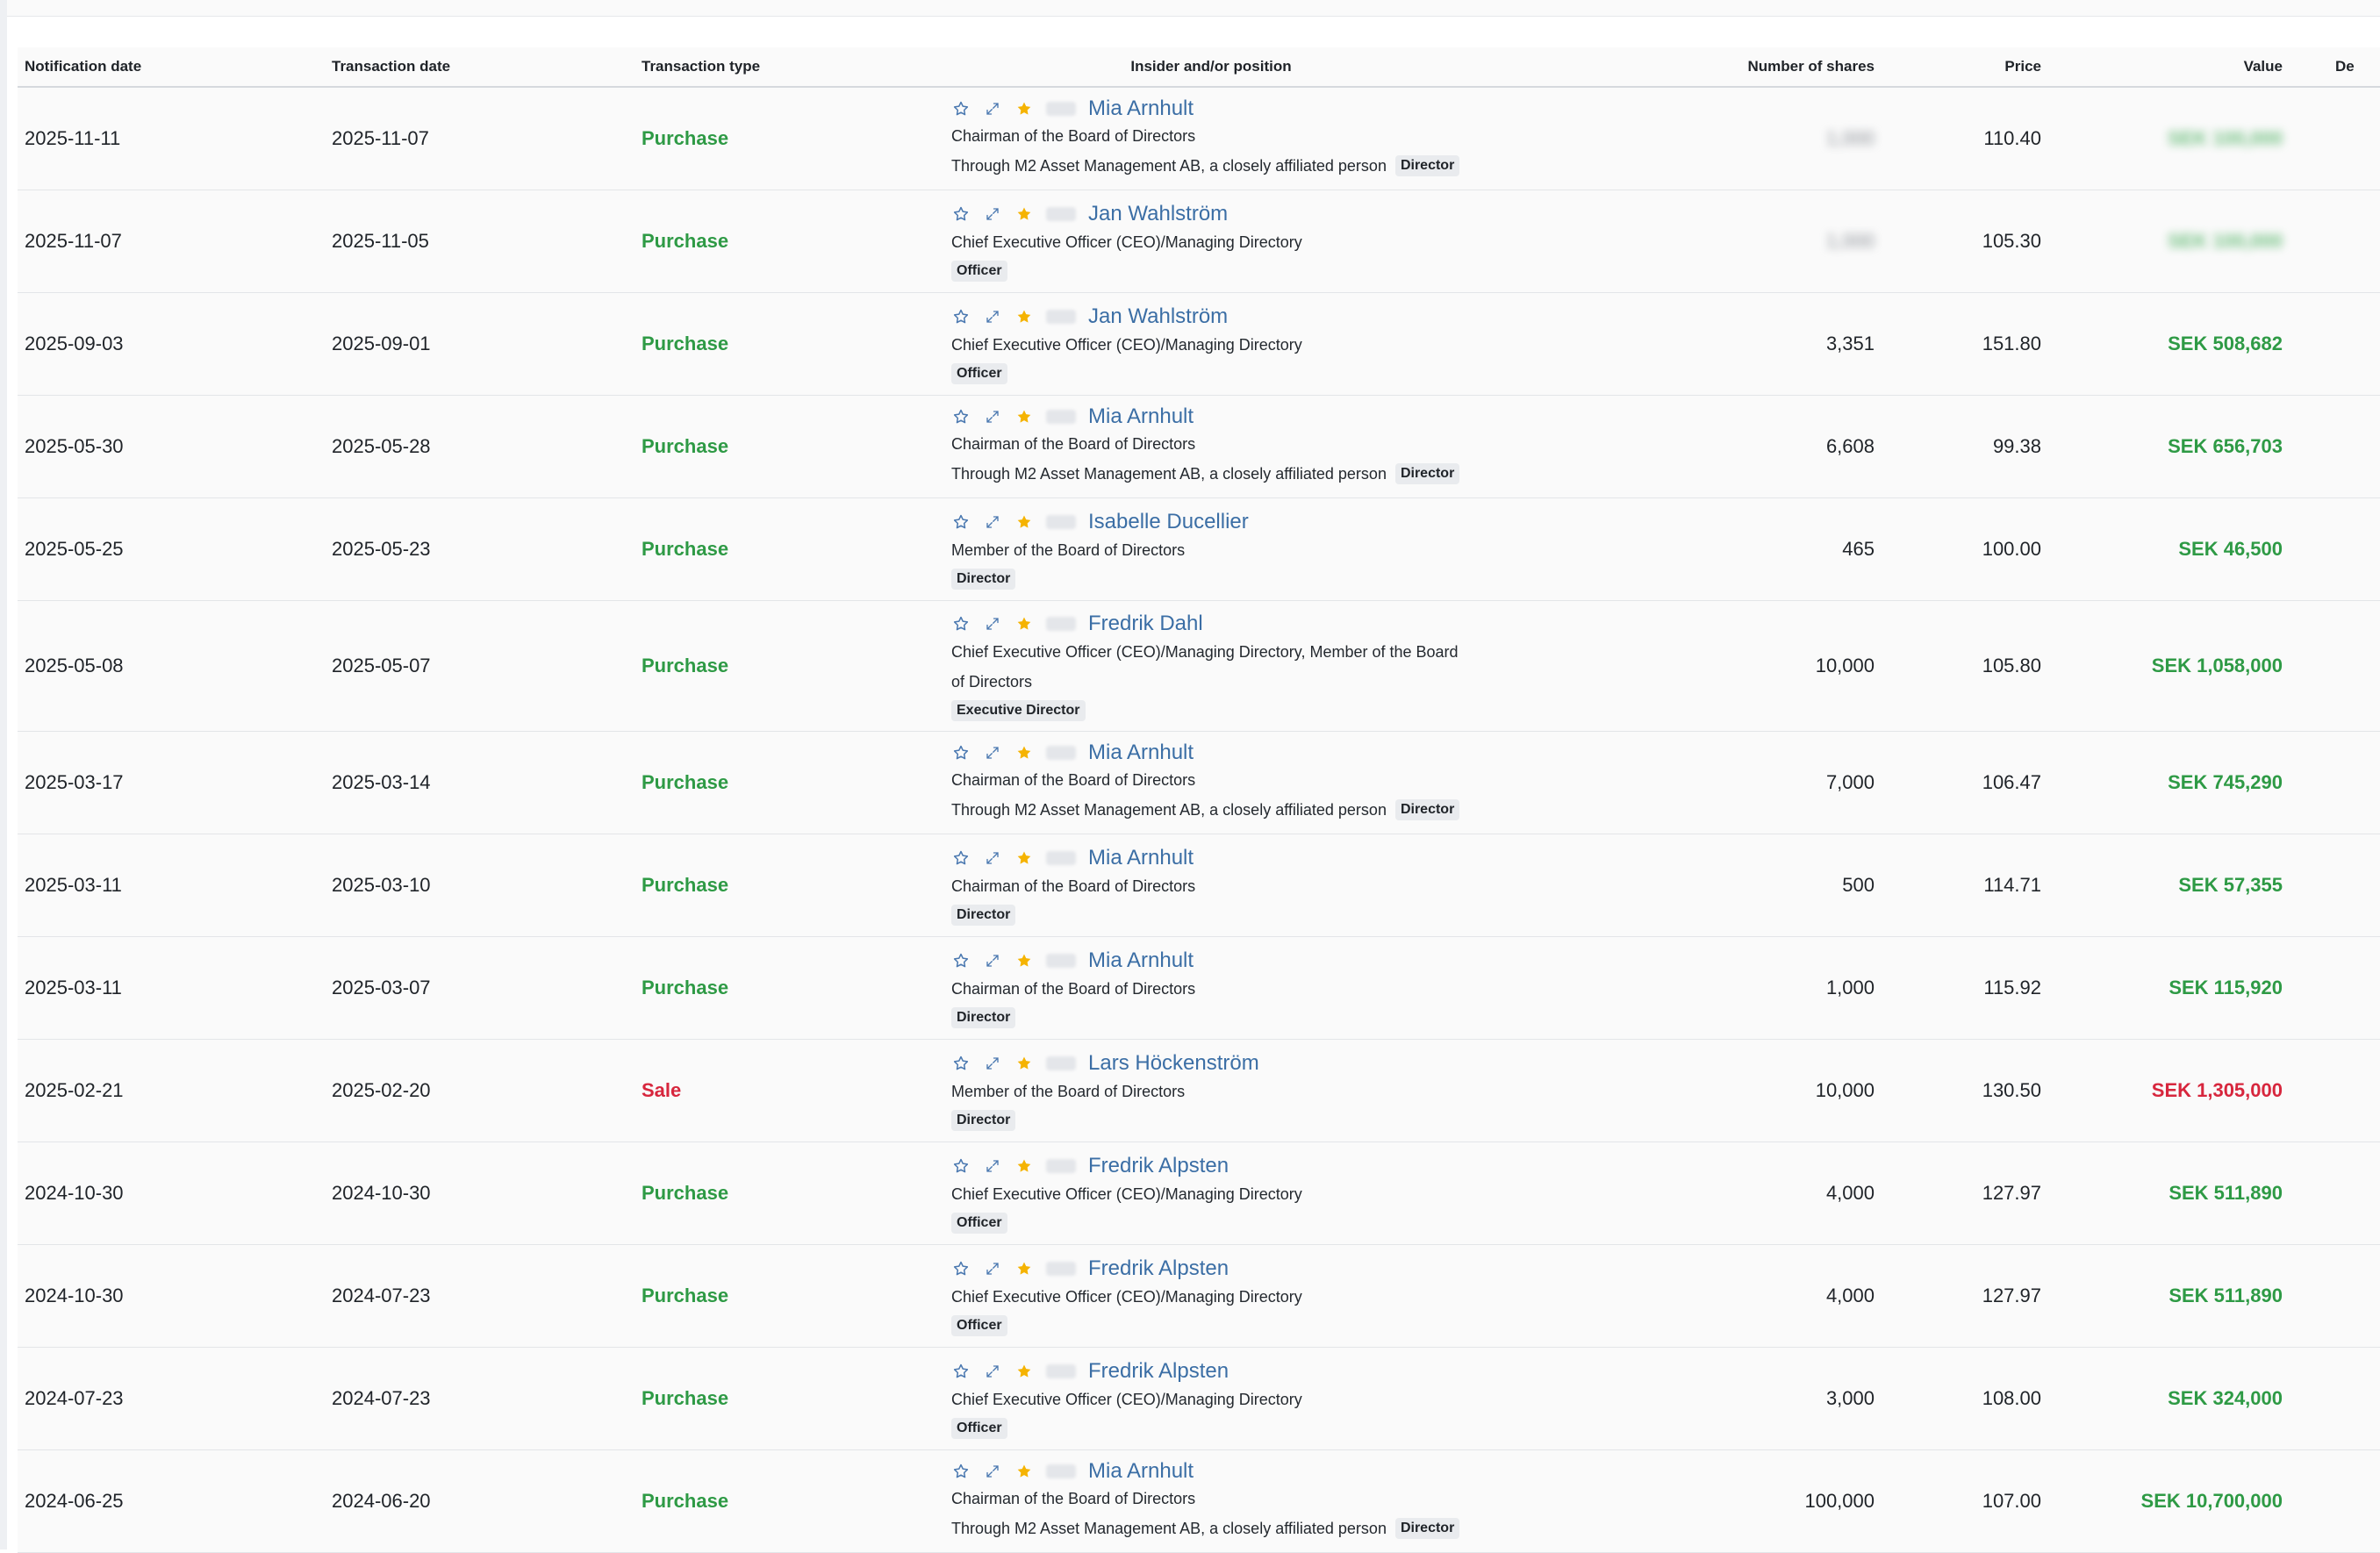 Image resolution: width=2380 pixels, height=1553 pixels. Describe the element at coordinates (2225, 138) in the screenshot. I see `transaction-value: SEK 100,000` at that location.